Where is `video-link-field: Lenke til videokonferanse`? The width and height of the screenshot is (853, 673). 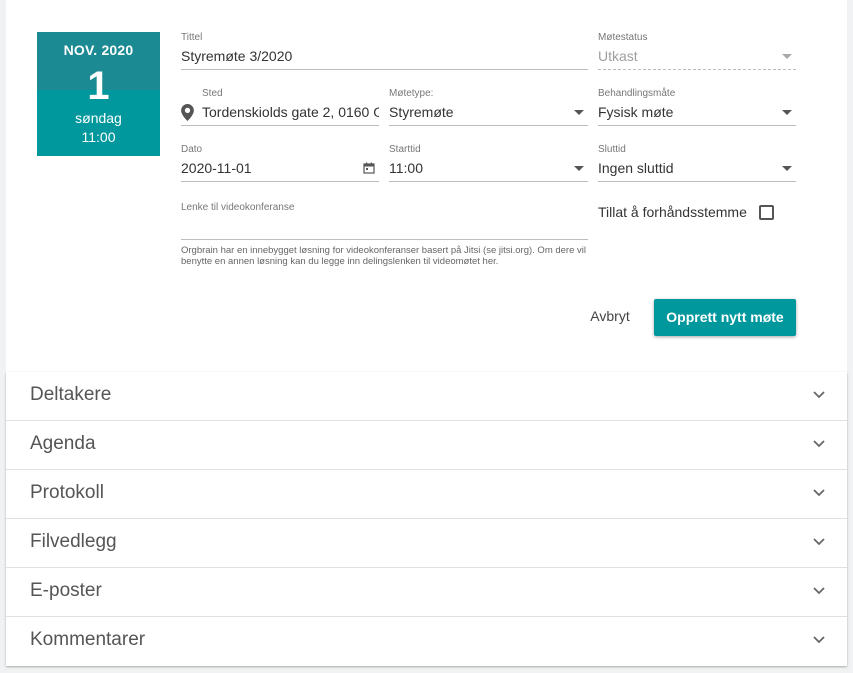
video-link-field: Lenke til videokonferanse is located at coordinates (384, 221).